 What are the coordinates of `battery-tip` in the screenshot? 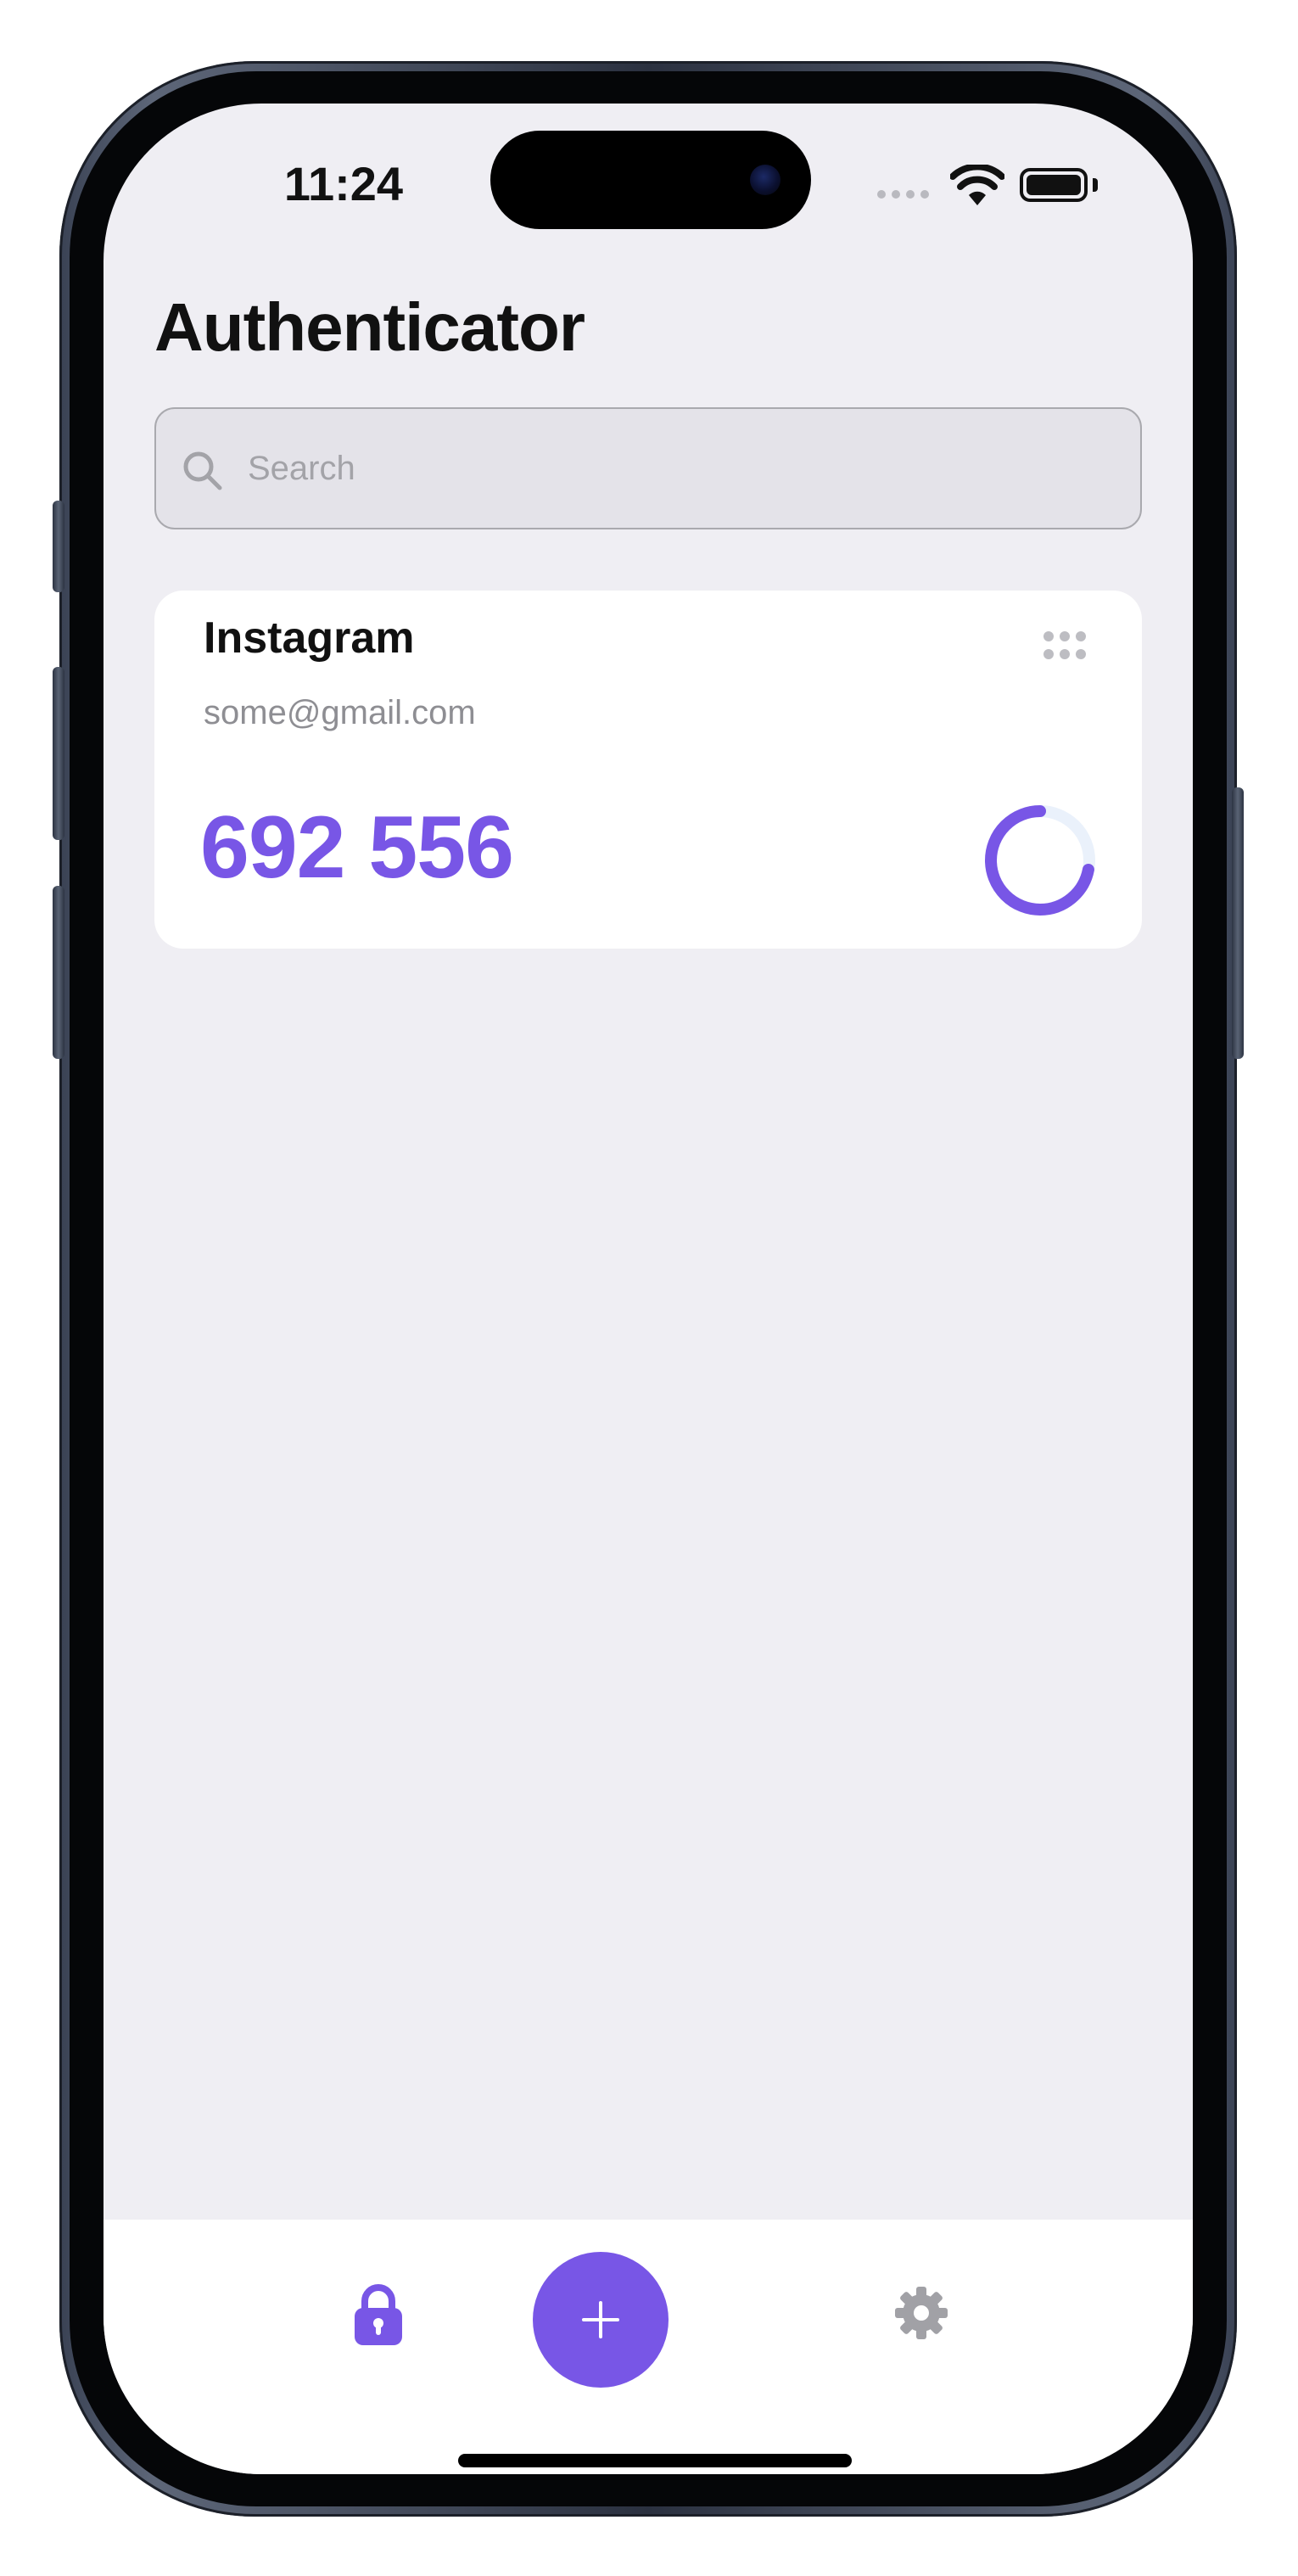 It's located at (1095, 185).